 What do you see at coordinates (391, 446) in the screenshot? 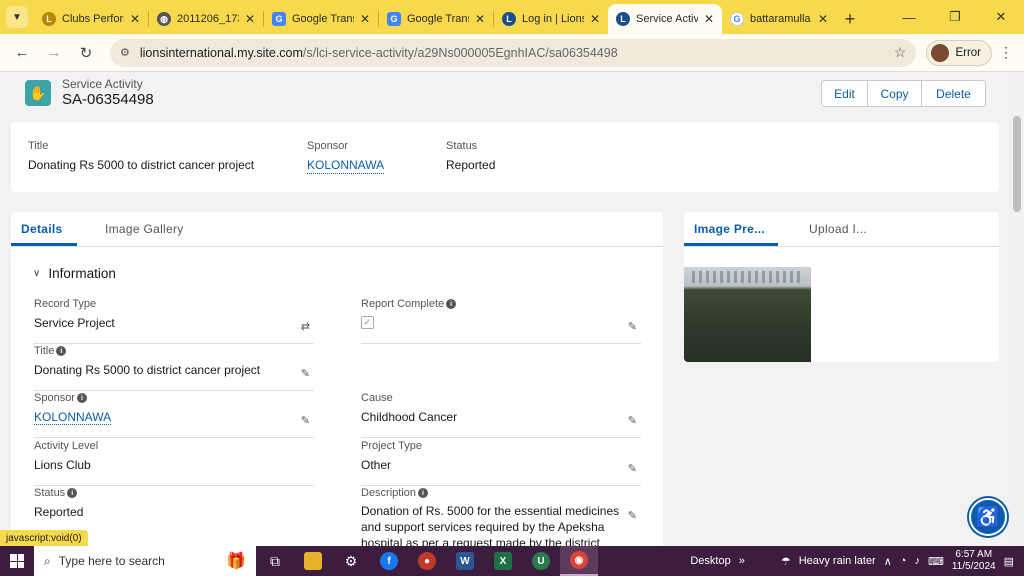
I see `field-label: Project Type` at bounding box center [391, 446].